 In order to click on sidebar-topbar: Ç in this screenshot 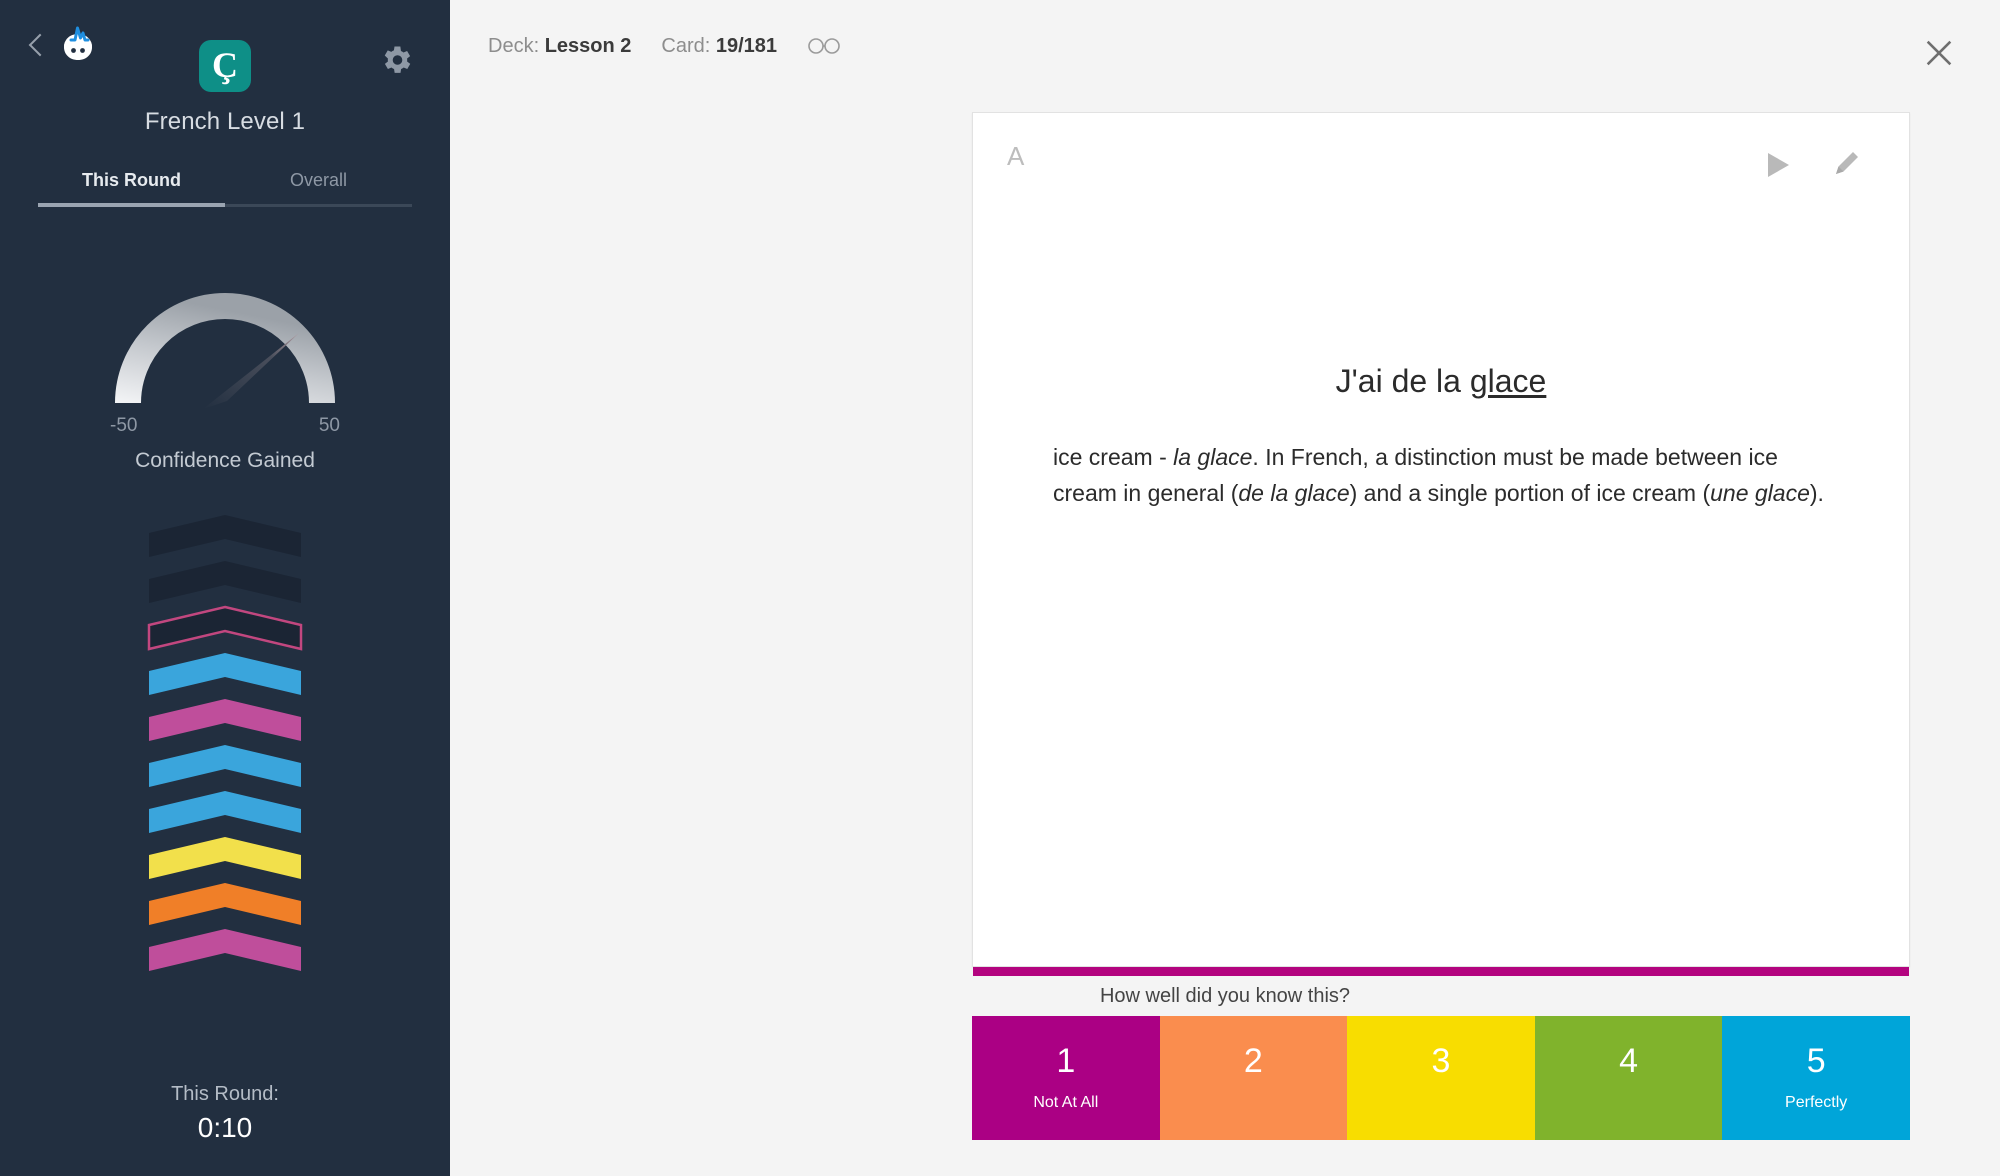, I will do `click(225, 46)`.